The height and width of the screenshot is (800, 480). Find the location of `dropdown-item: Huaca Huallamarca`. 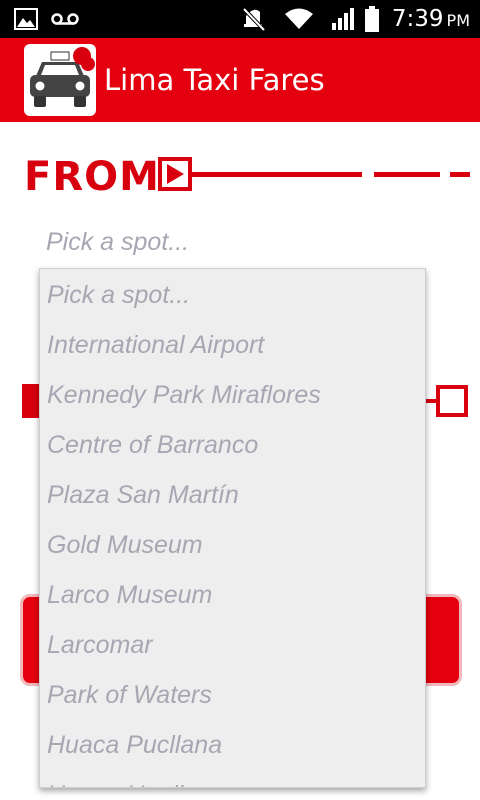

dropdown-item: Huaca Huallamarca is located at coordinates (232, 778).